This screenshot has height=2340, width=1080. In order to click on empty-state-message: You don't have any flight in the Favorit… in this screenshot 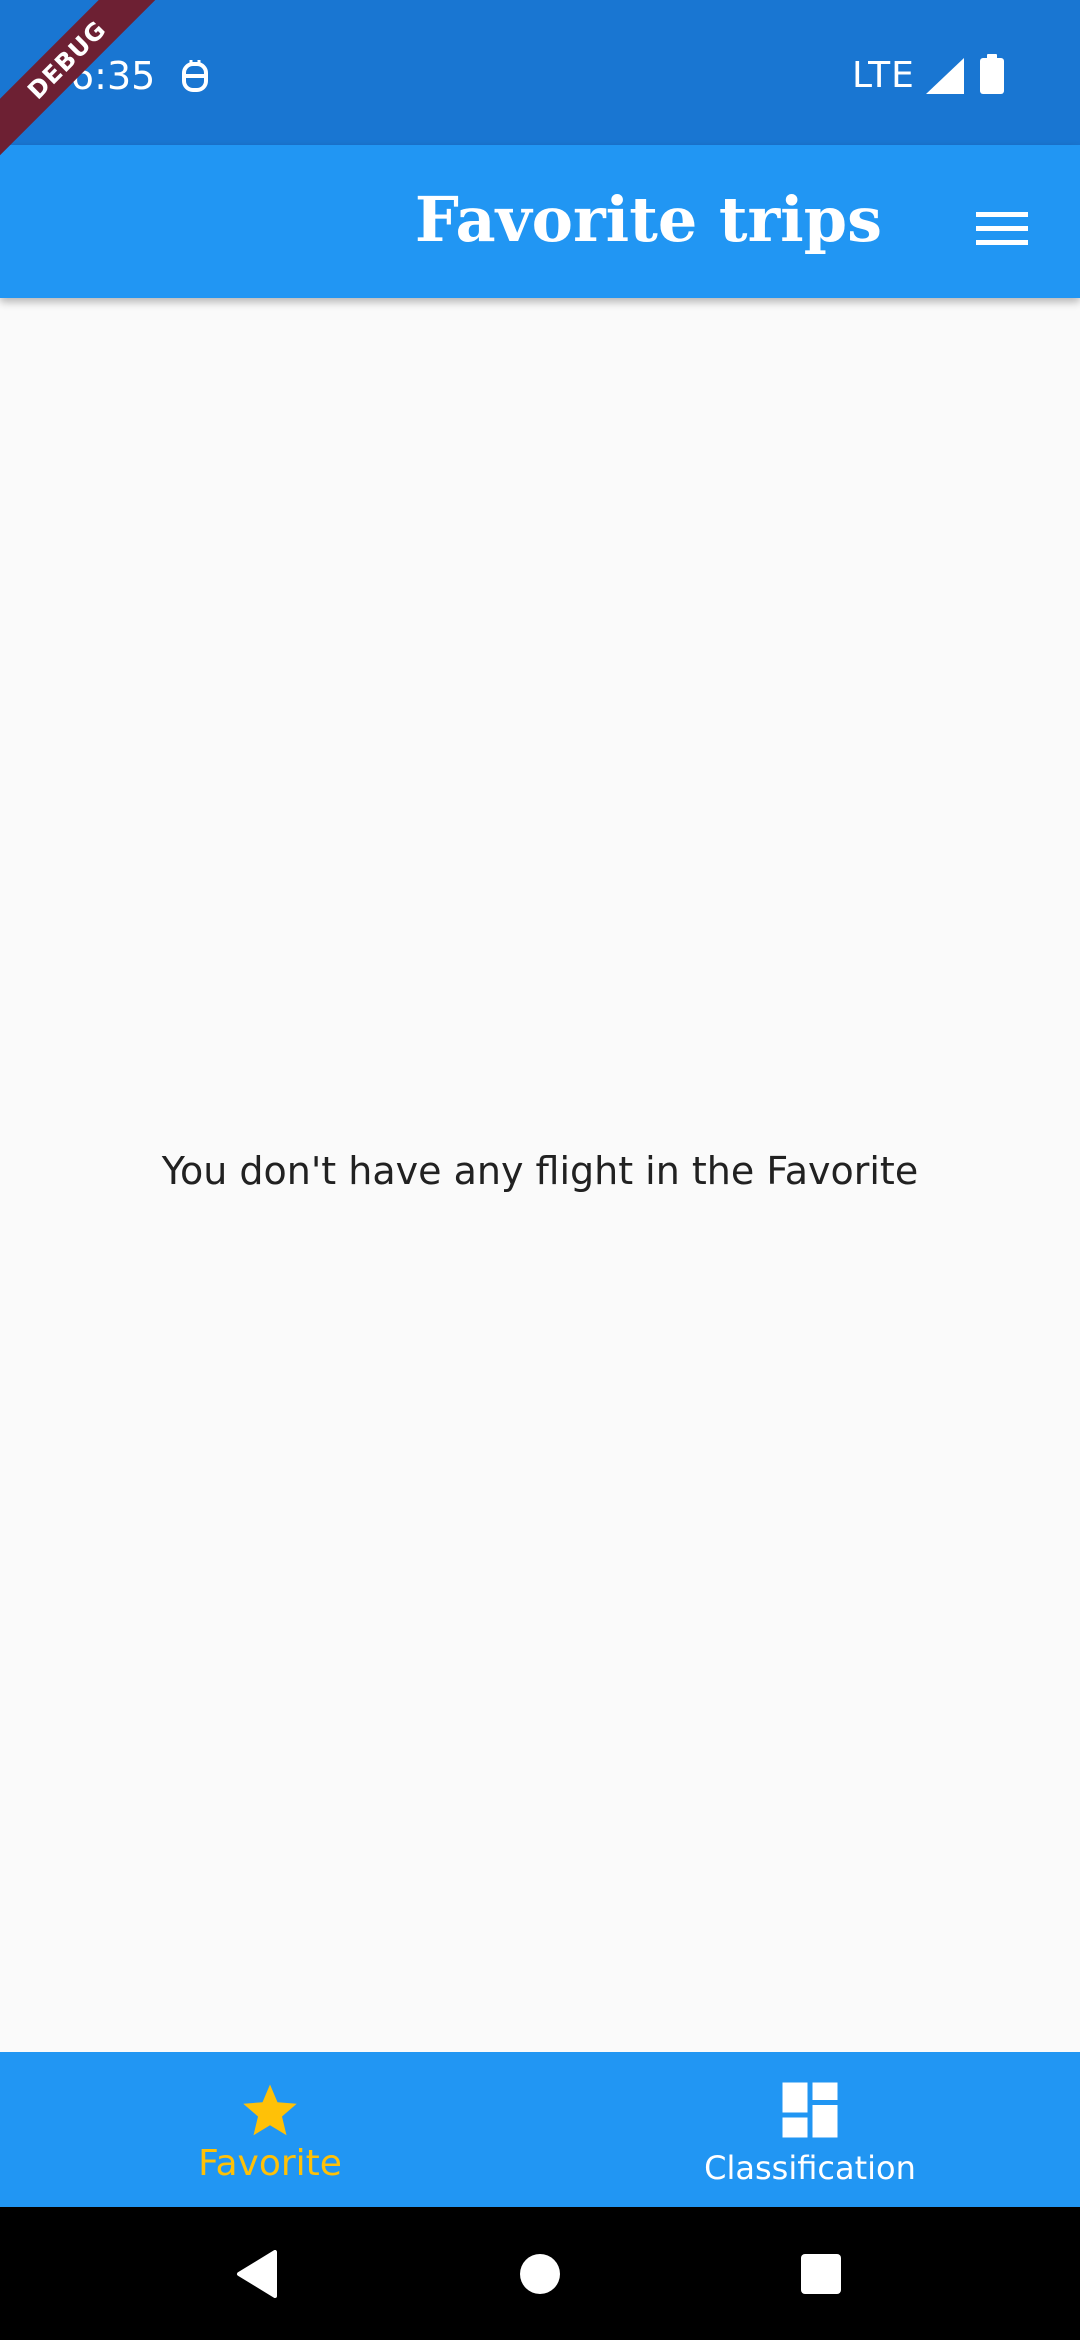, I will do `click(540, 1171)`.